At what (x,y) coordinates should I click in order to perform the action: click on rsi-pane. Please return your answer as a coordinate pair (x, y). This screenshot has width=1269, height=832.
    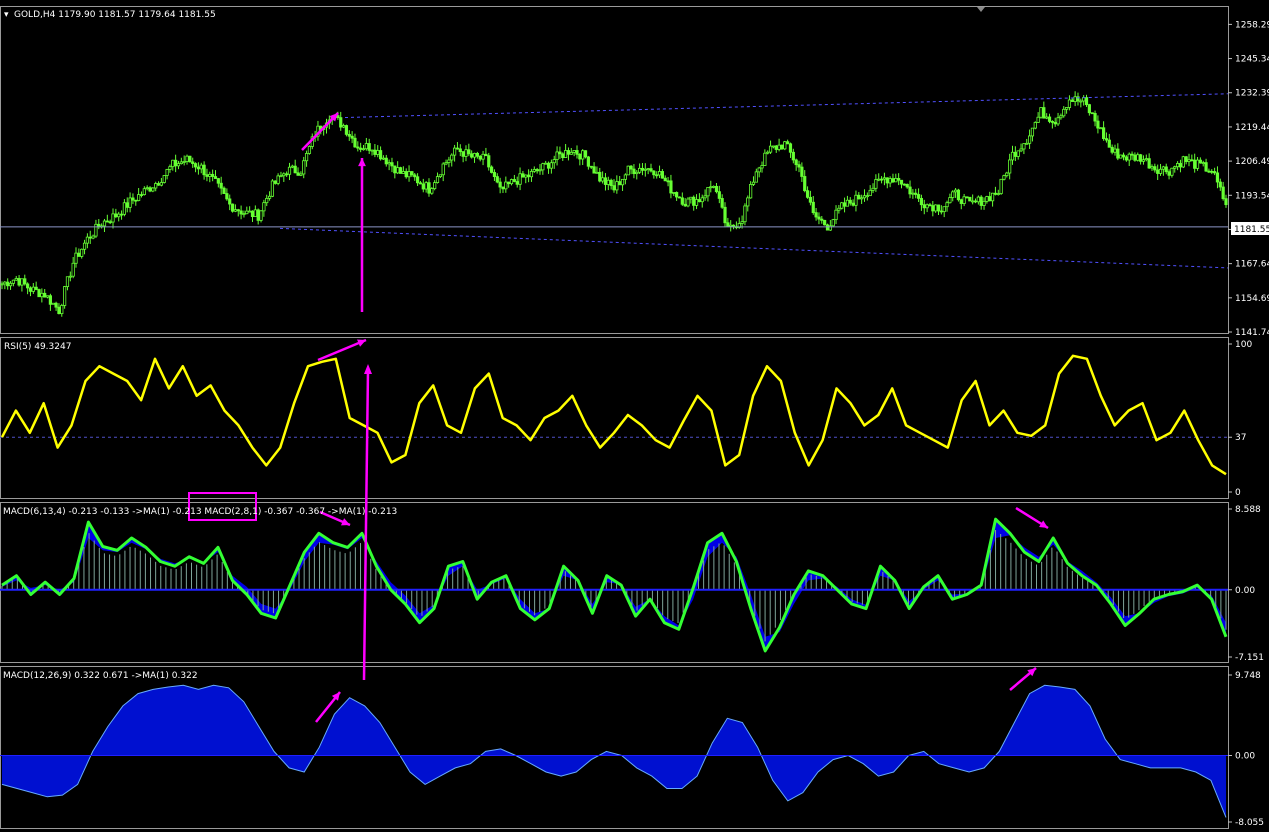
    Looking at the image, I should click on (614, 415).